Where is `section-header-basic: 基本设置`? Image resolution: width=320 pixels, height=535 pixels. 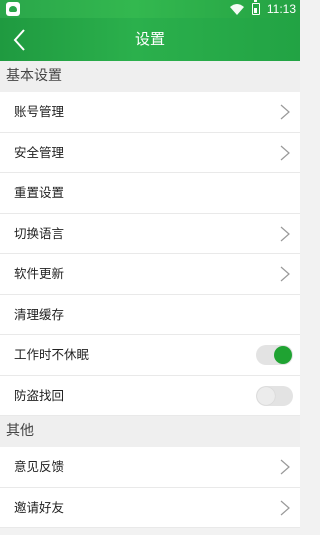
section-header-basic: 基本设置 is located at coordinates (150, 76).